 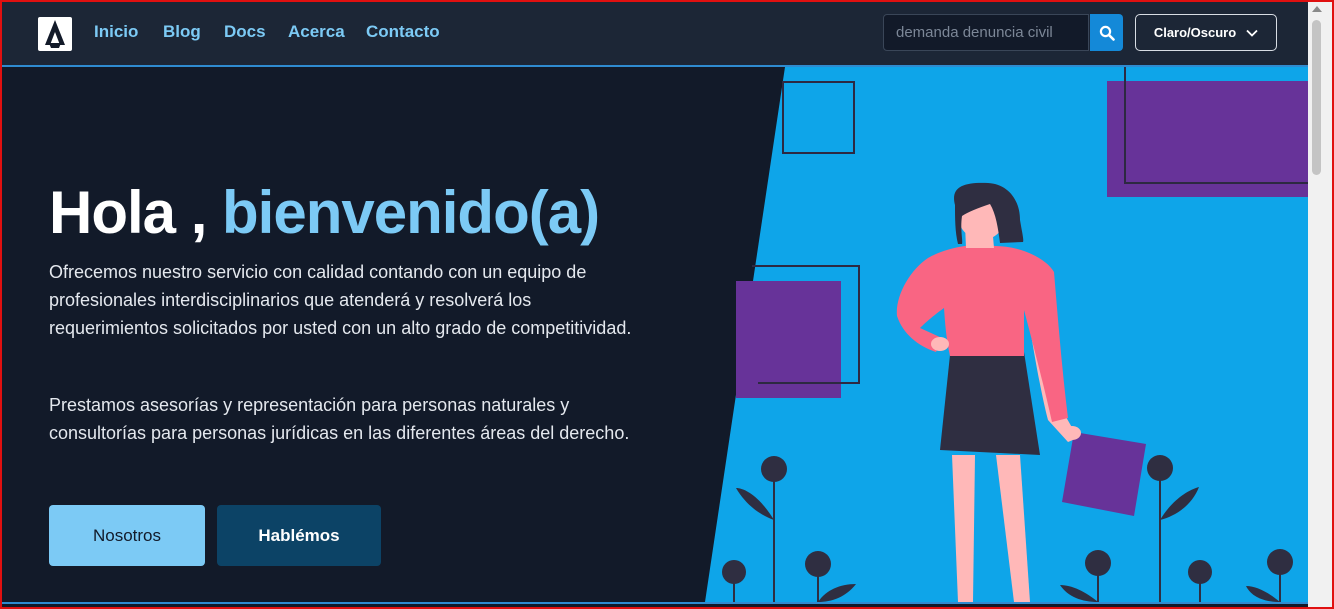 What do you see at coordinates (1207, 139) in the screenshot?
I see `purple-square-top-right` at bounding box center [1207, 139].